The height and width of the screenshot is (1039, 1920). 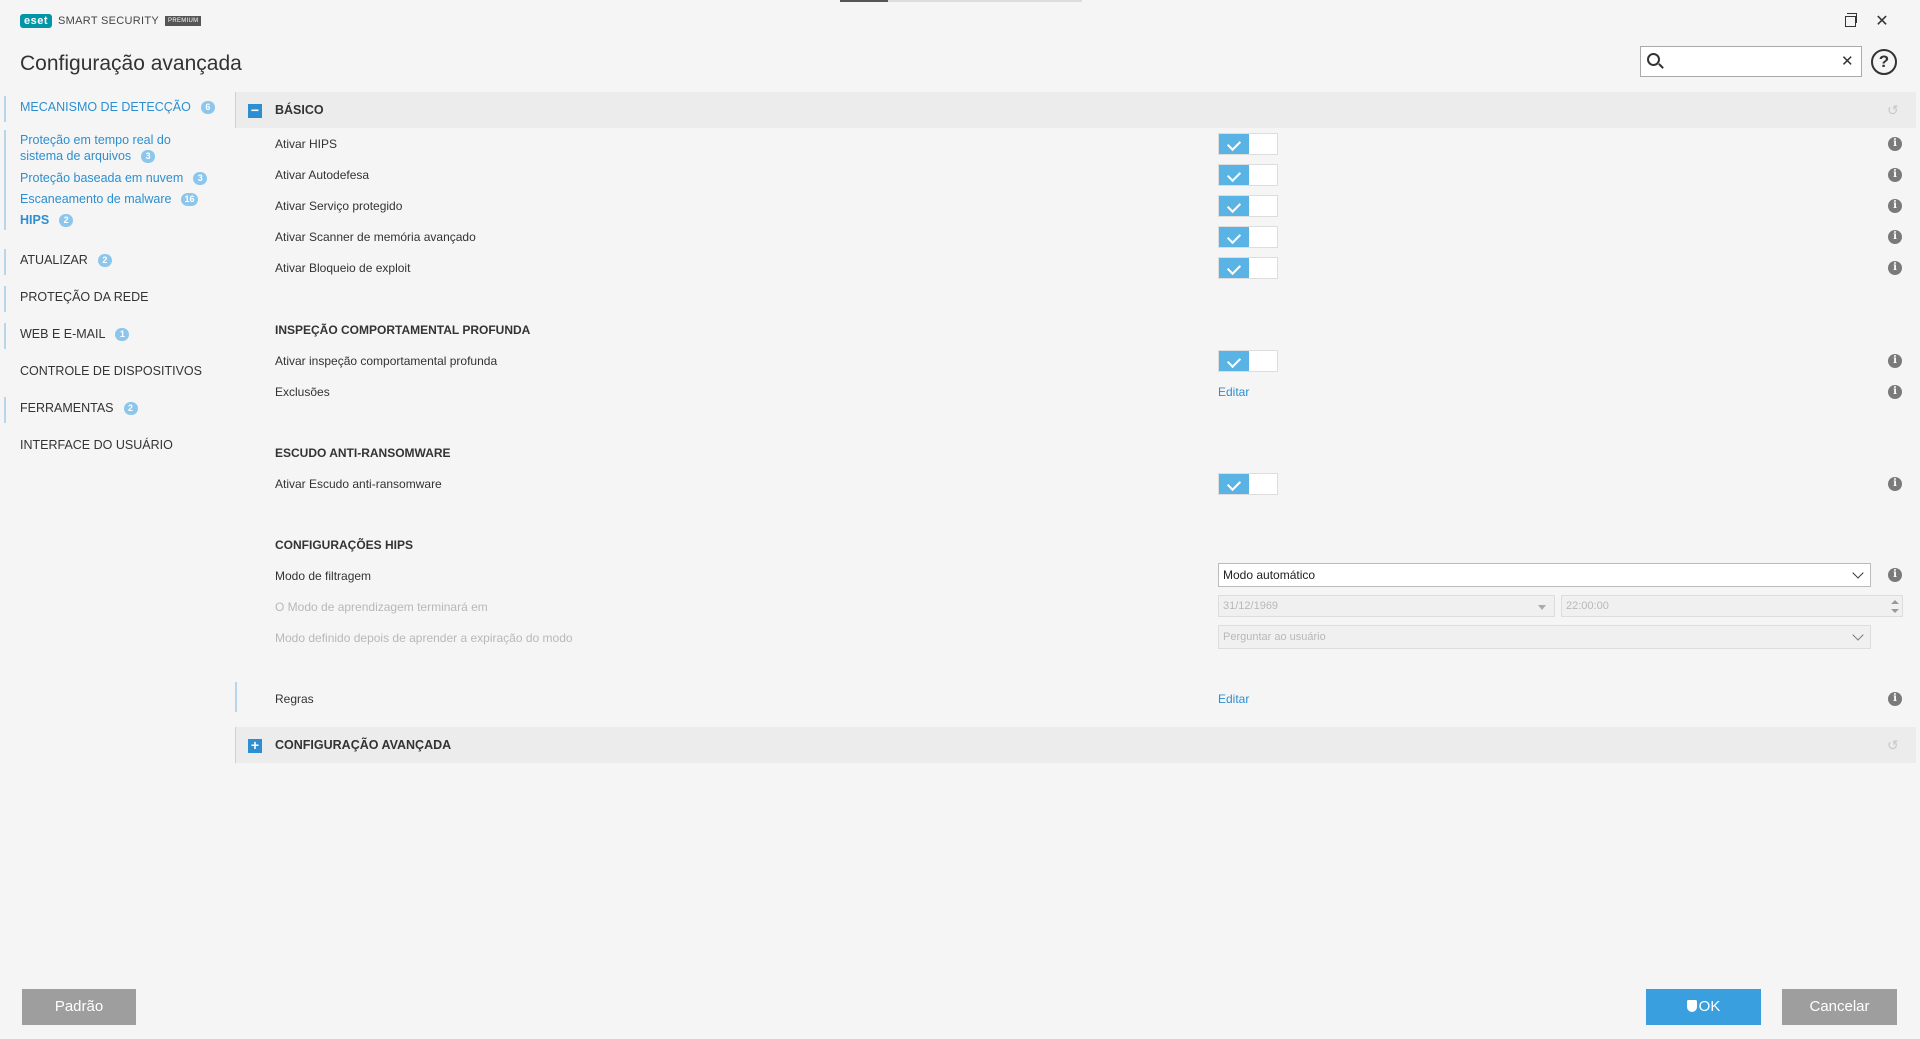 I want to click on product-name: SMART SECURITY, so click(x=109, y=21).